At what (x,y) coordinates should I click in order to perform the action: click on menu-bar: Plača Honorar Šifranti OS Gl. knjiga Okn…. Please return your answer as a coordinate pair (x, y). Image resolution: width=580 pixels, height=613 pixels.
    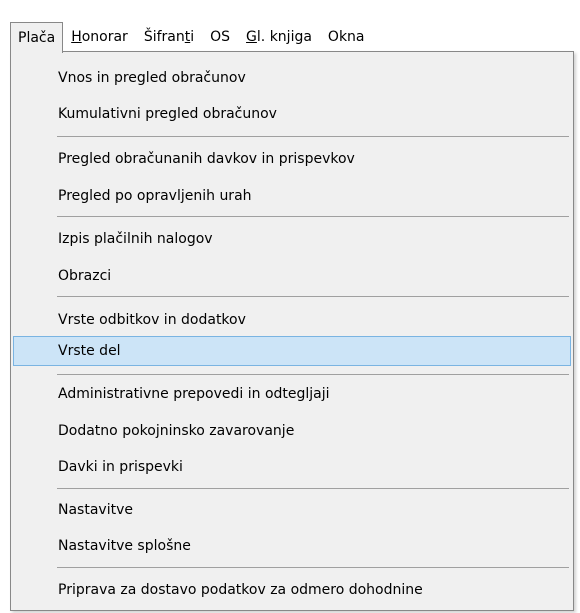
    Looking at the image, I should click on (191, 37).